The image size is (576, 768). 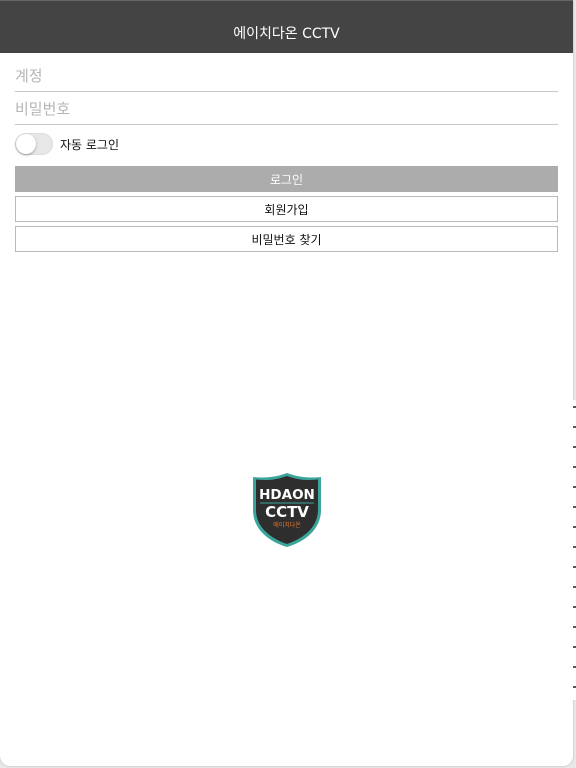 What do you see at coordinates (287, 495) in the screenshot?
I see `logo-line1: HDAON` at bounding box center [287, 495].